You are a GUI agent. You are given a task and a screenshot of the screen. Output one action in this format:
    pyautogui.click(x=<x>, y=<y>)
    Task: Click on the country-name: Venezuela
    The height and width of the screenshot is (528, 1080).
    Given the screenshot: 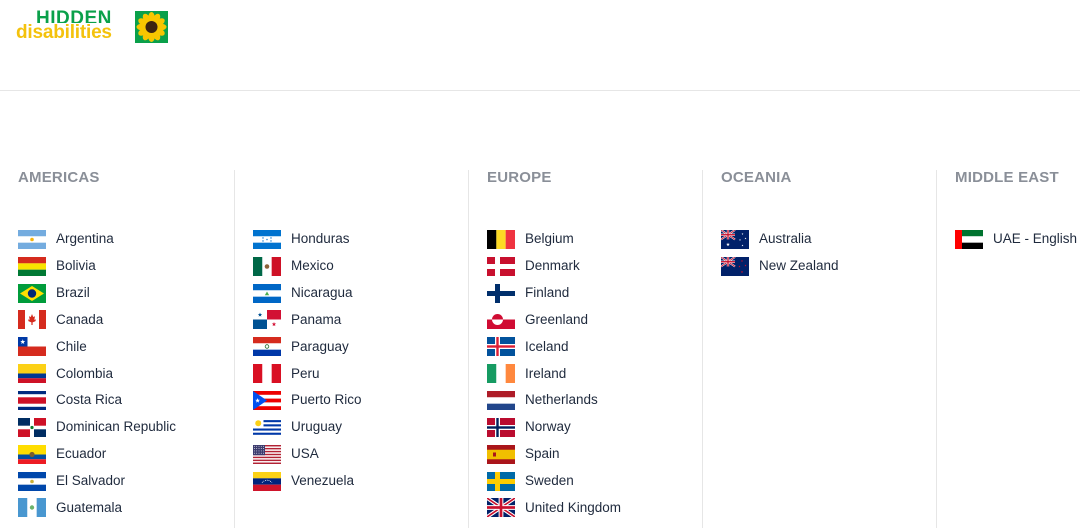 What is the action you would take?
    pyautogui.click(x=323, y=481)
    